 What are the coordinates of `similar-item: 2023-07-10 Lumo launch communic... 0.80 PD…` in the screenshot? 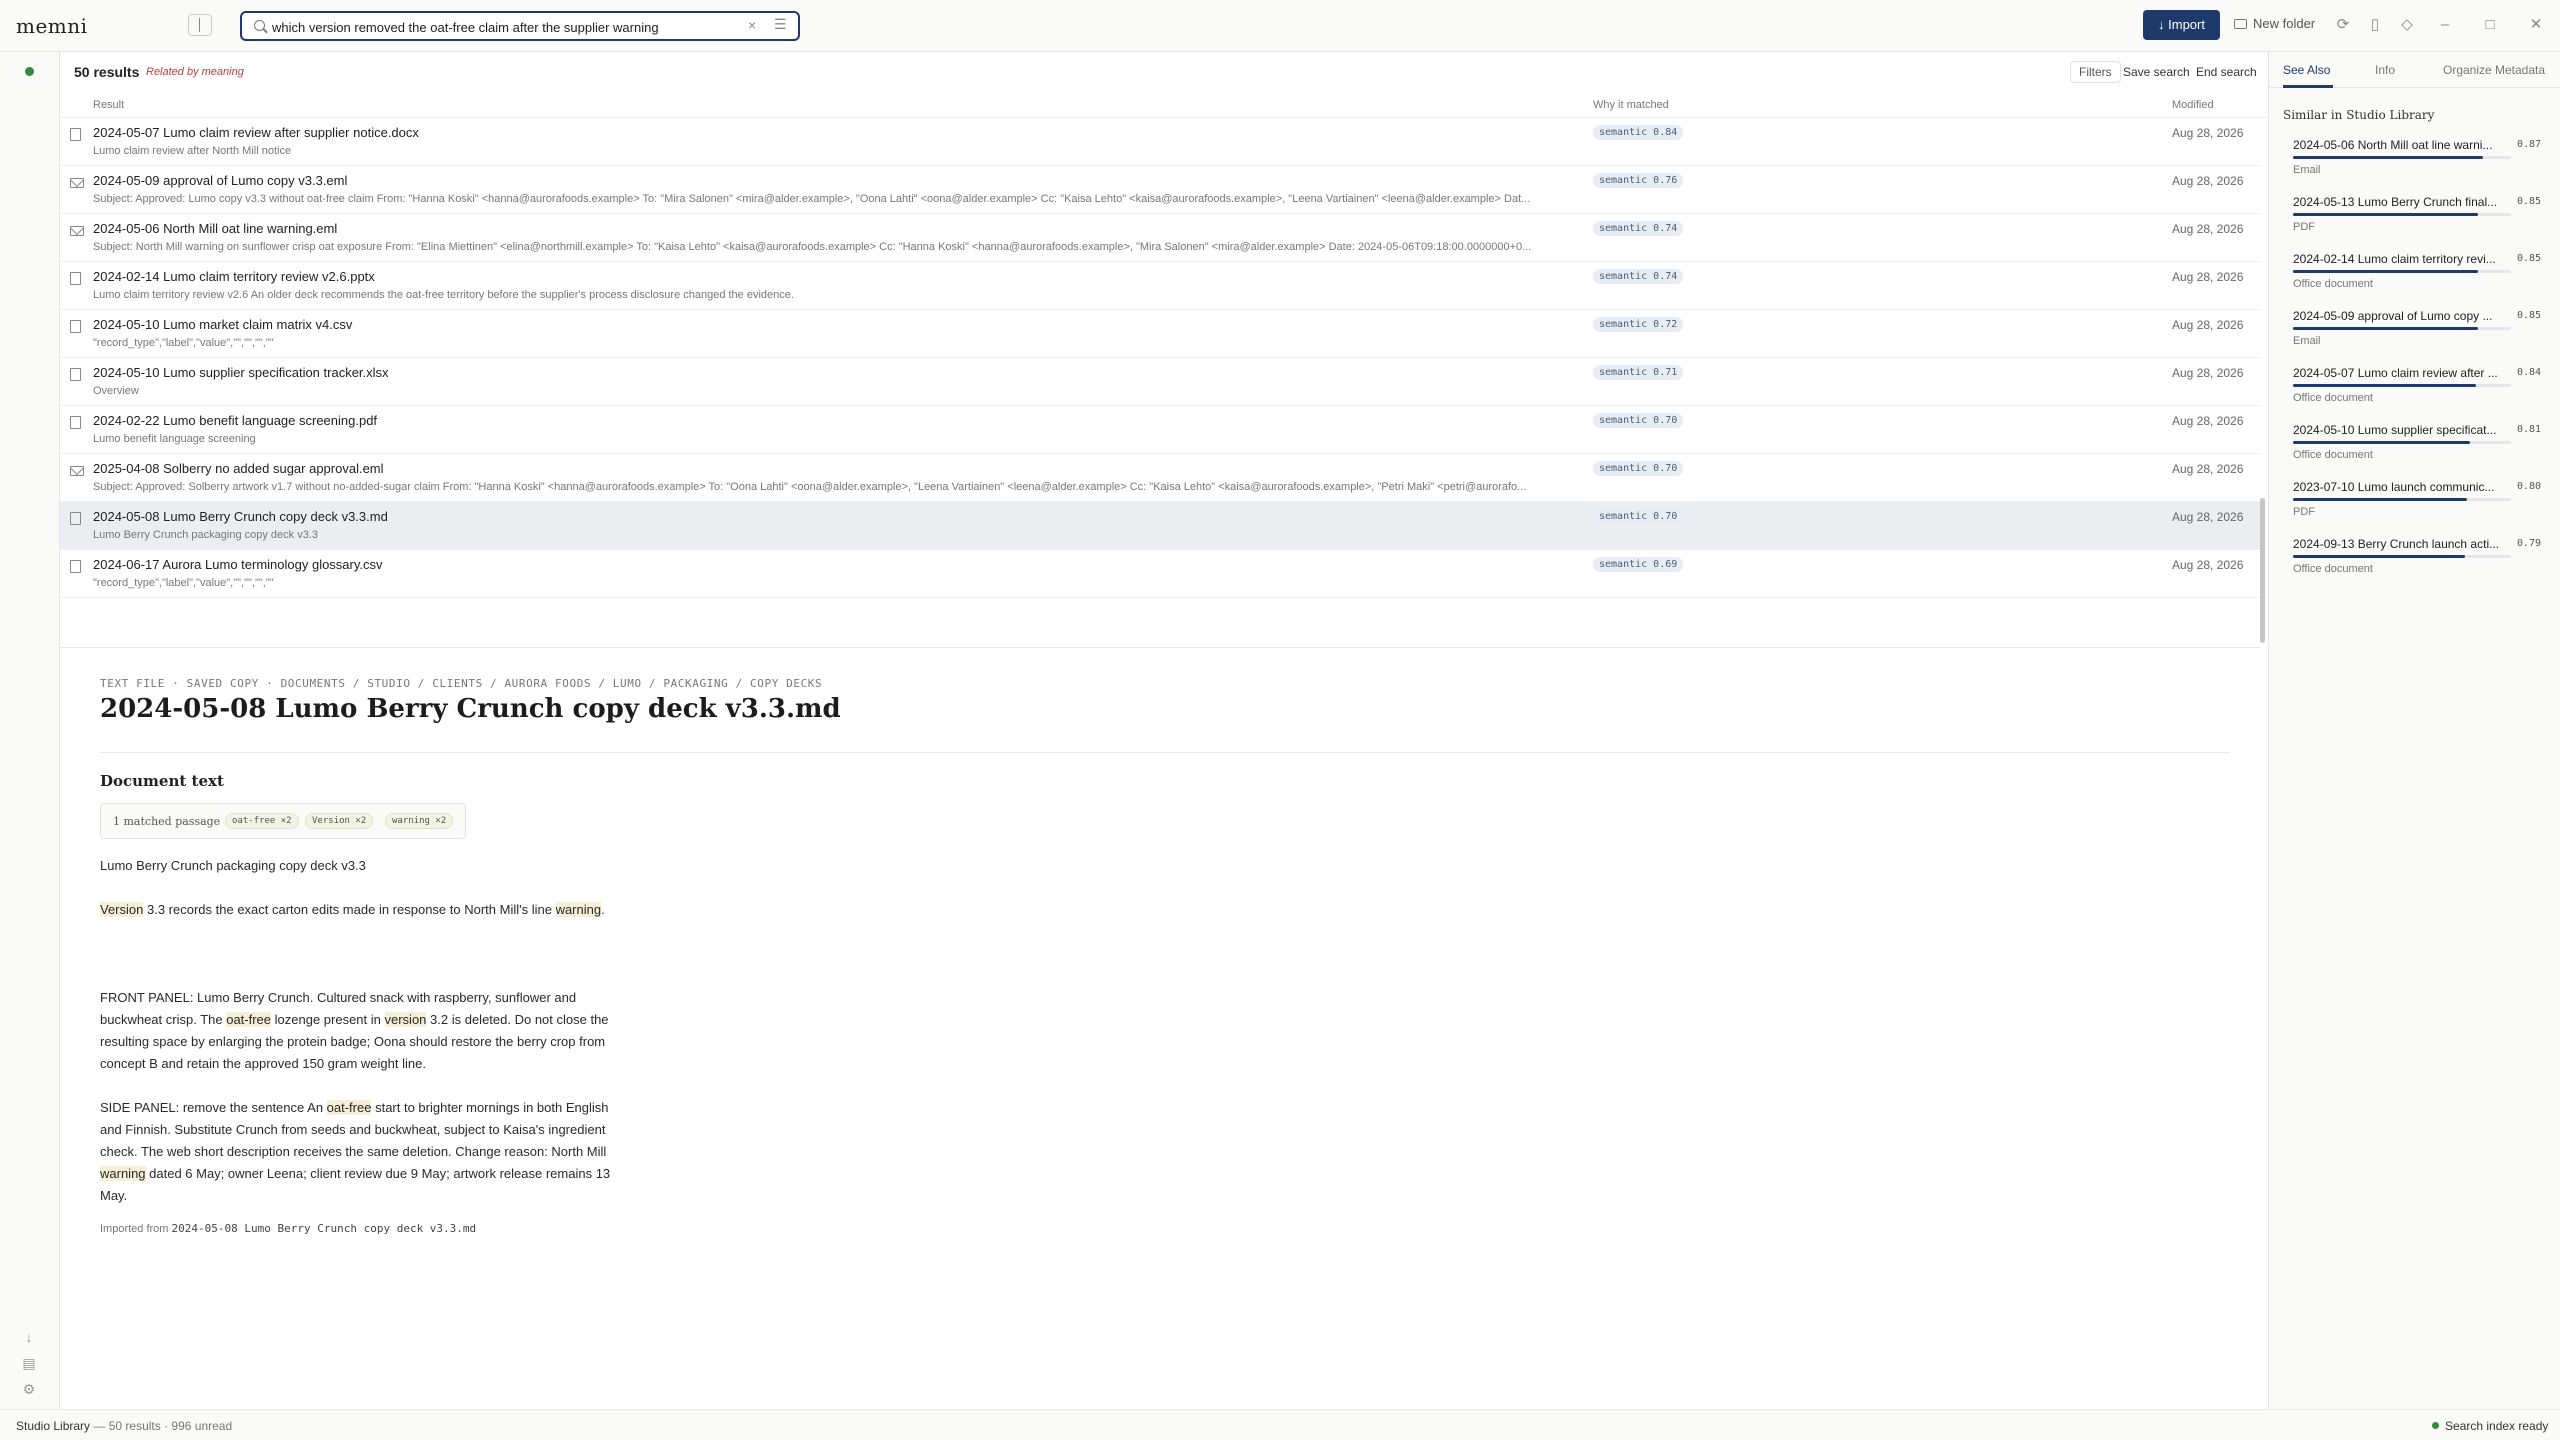 It's located at (2419, 506).